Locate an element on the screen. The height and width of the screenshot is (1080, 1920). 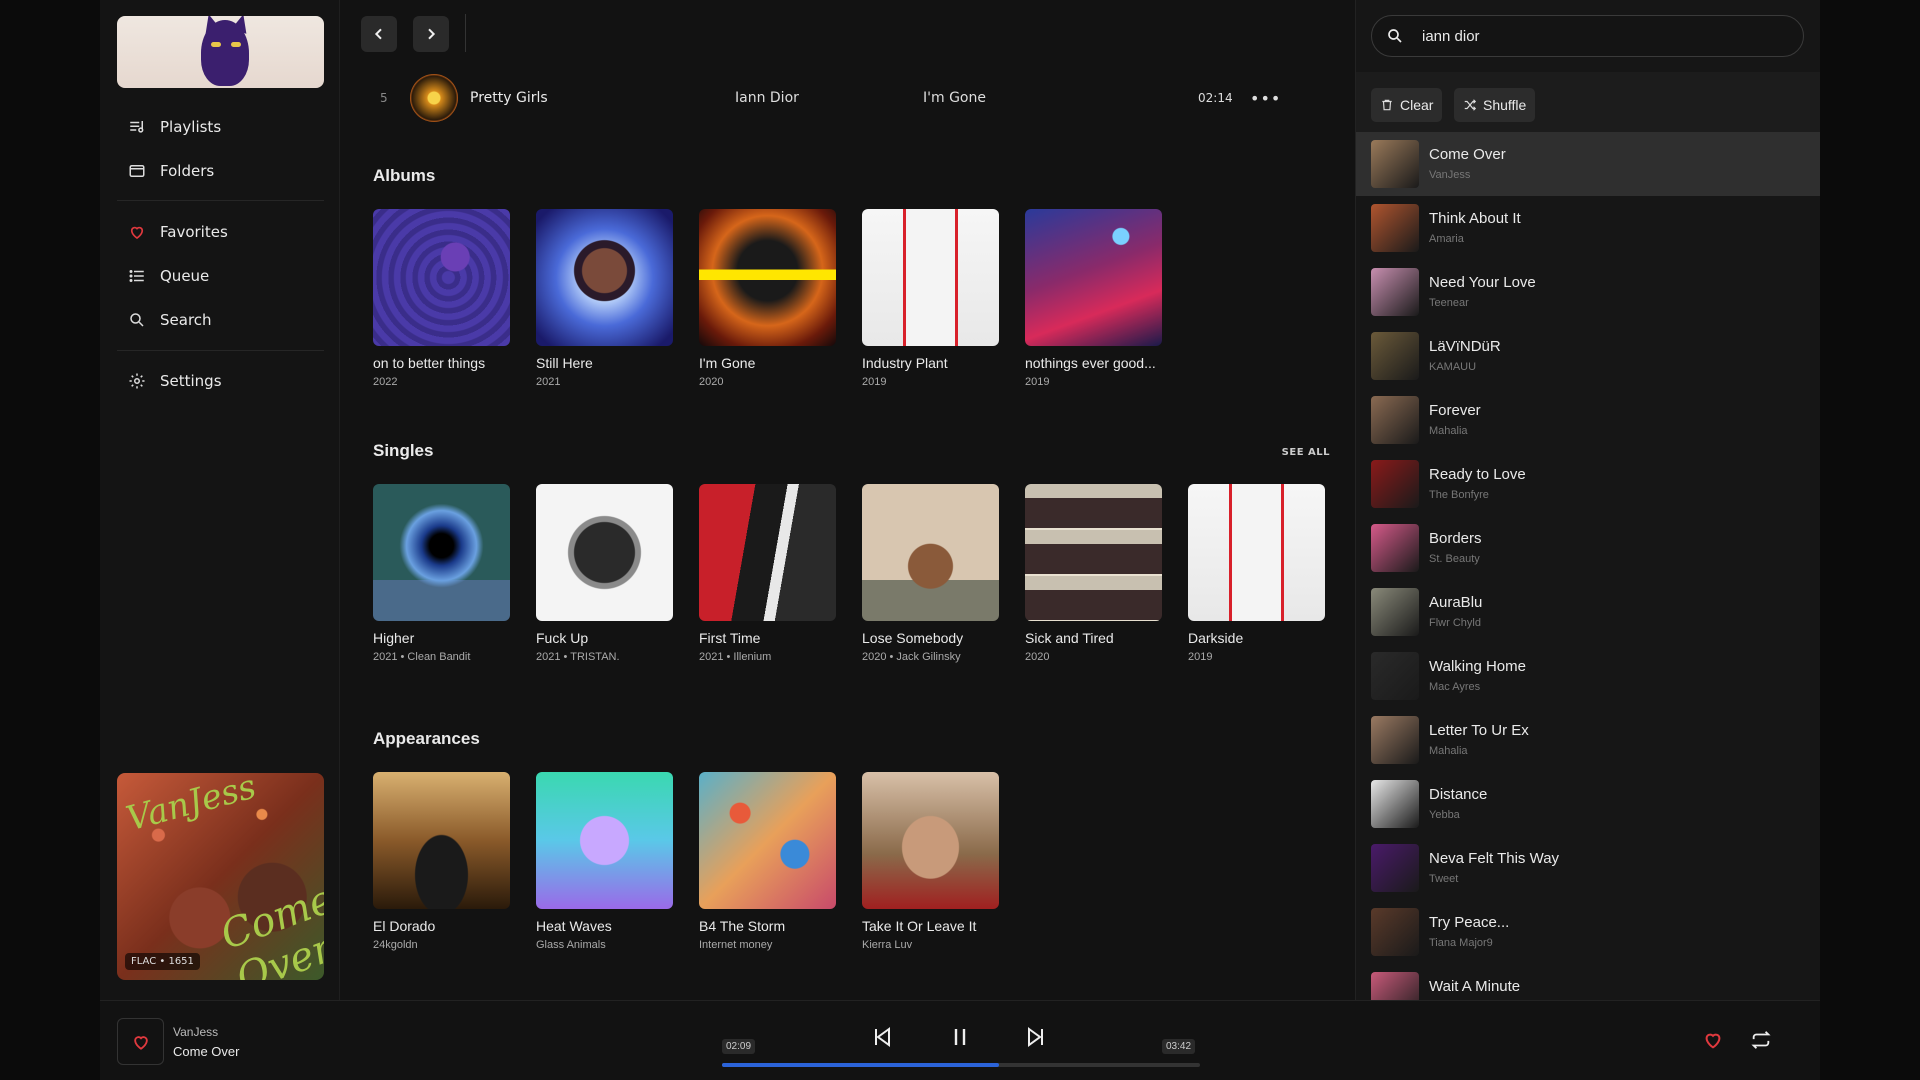
queue-item-artist: The Bonfyre is located at coordinates (1459, 495).